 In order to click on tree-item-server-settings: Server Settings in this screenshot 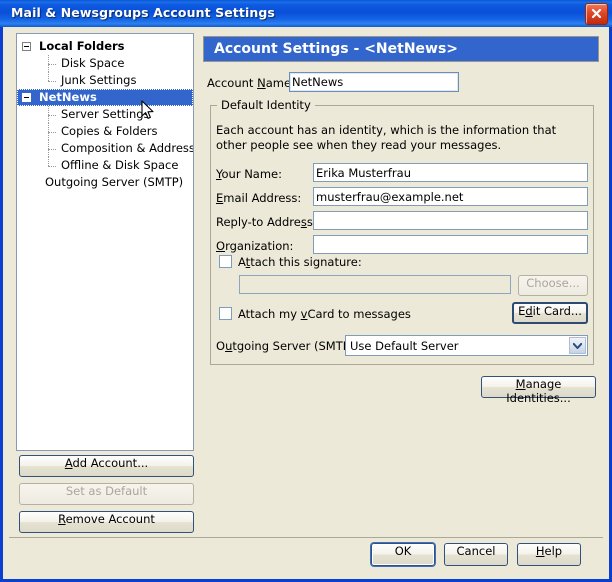, I will do `click(105, 114)`.